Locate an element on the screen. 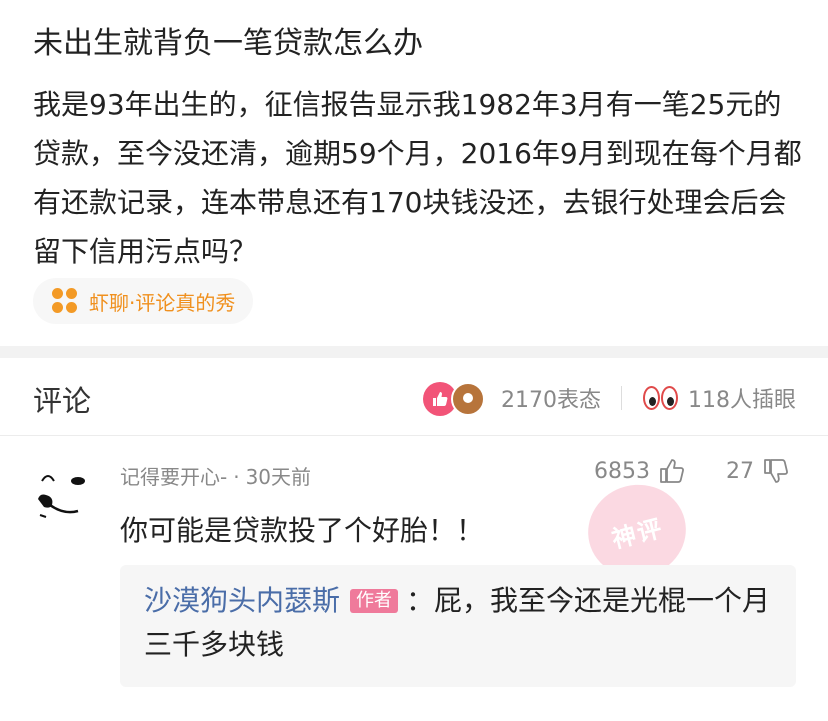 This screenshot has height=721, width=828. topic-chip: 虾聊·评论真的秀 is located at coordinates (143, 301).